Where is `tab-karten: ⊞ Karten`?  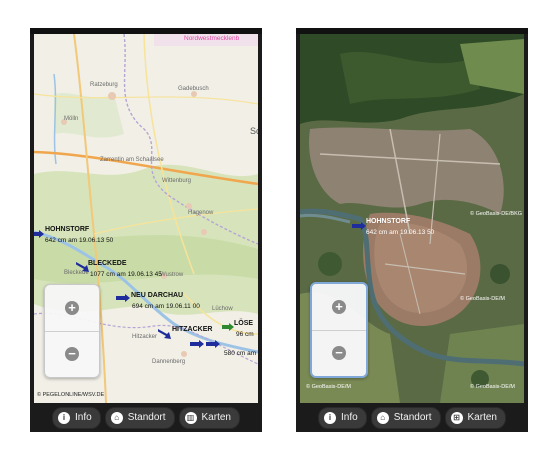
tab-karten: ⊞ Karten is located at coordinates (475, 417).